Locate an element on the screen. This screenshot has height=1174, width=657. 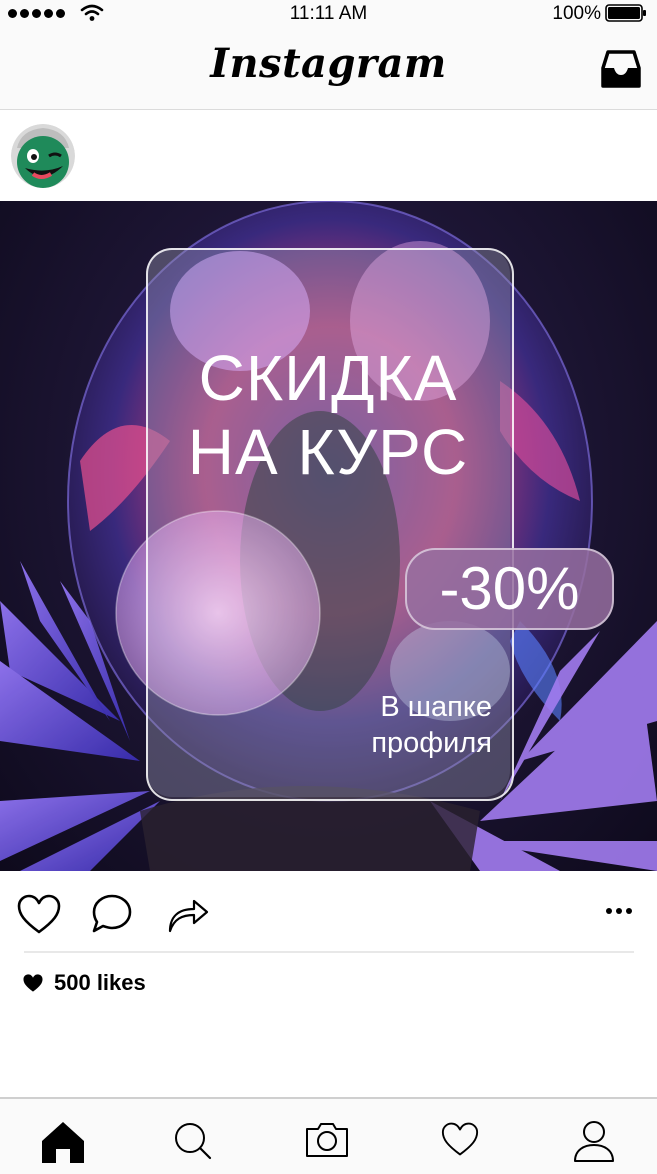
status-bar: 11:11 AM 100% is located at coordinates (328, 13).